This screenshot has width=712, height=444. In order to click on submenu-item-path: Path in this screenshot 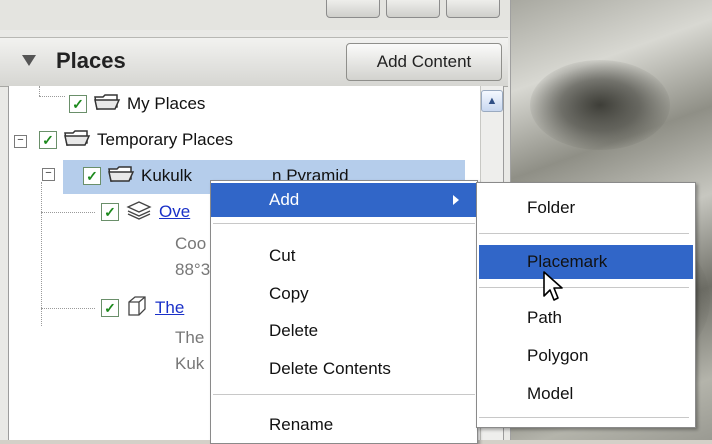, I will do `click(586, 318)`.